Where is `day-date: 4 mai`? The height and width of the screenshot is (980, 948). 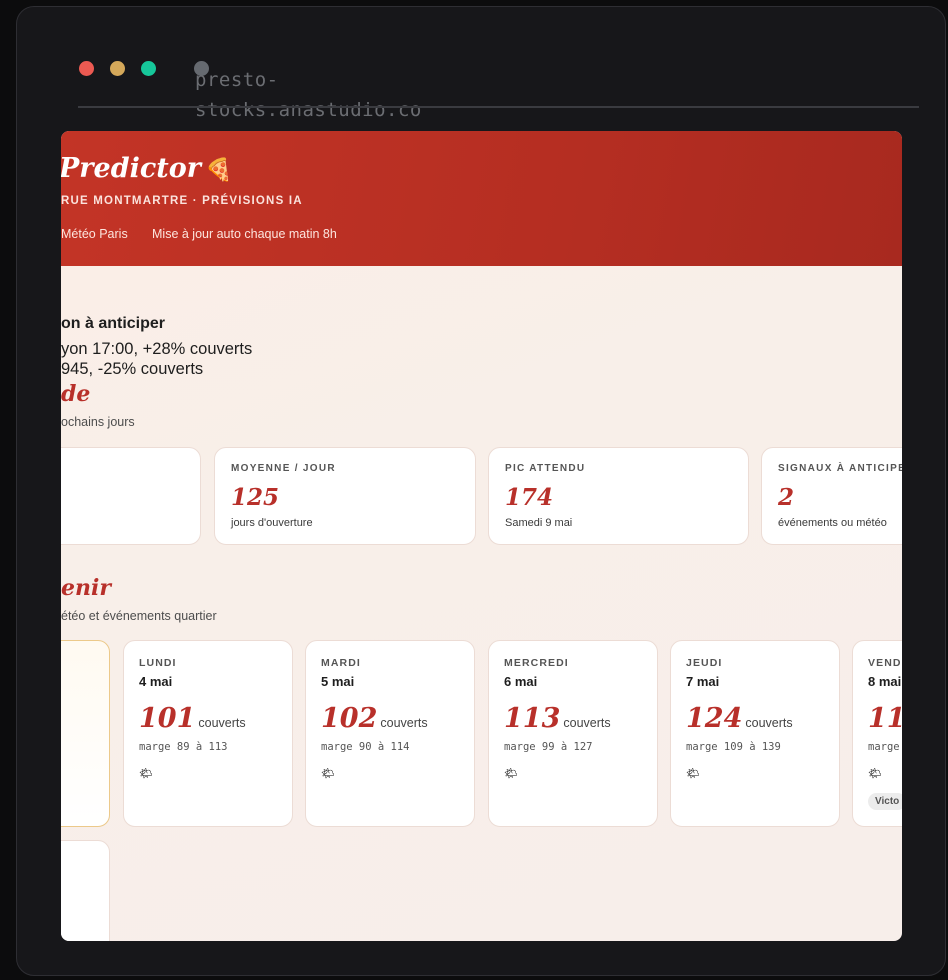 day-date: 4 mai is located at coordinates (156, 681).